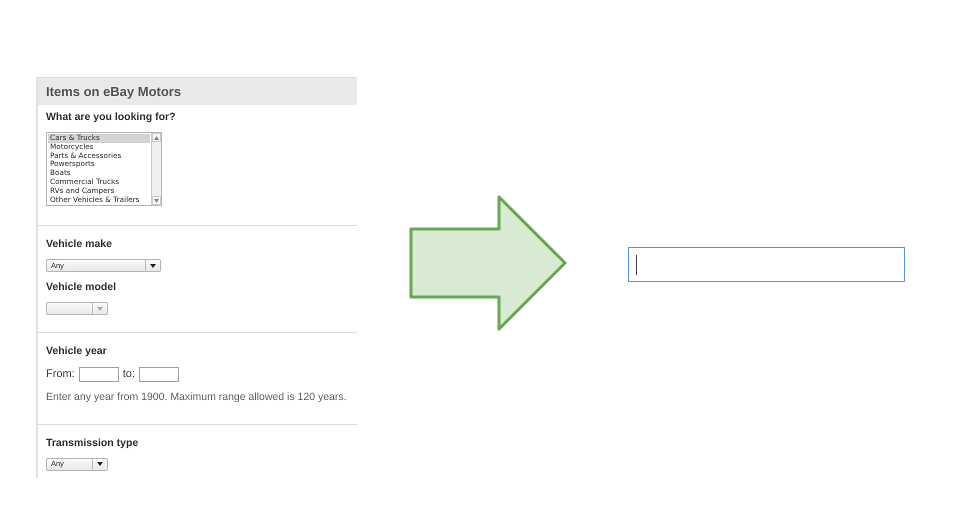 The width and height of the screenshot is (970, 524). Describe the element at coordinates (77, 351) in the screenshot. I see `section-heading: Vehicle year` at that location.